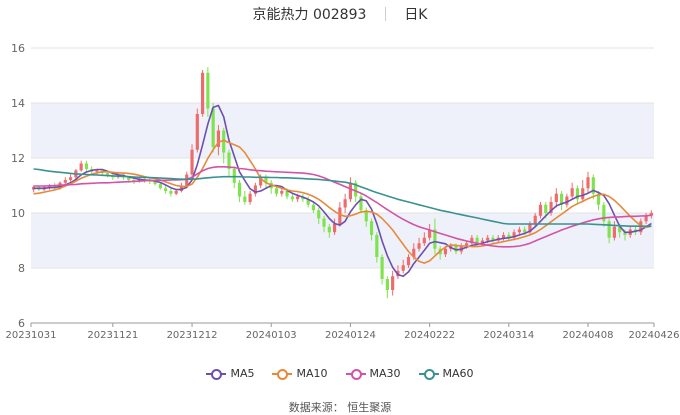 Image resolution: width=680 pixels, height=415 pixels. I want to click on y-tick-label: 16, so click(18, 48).